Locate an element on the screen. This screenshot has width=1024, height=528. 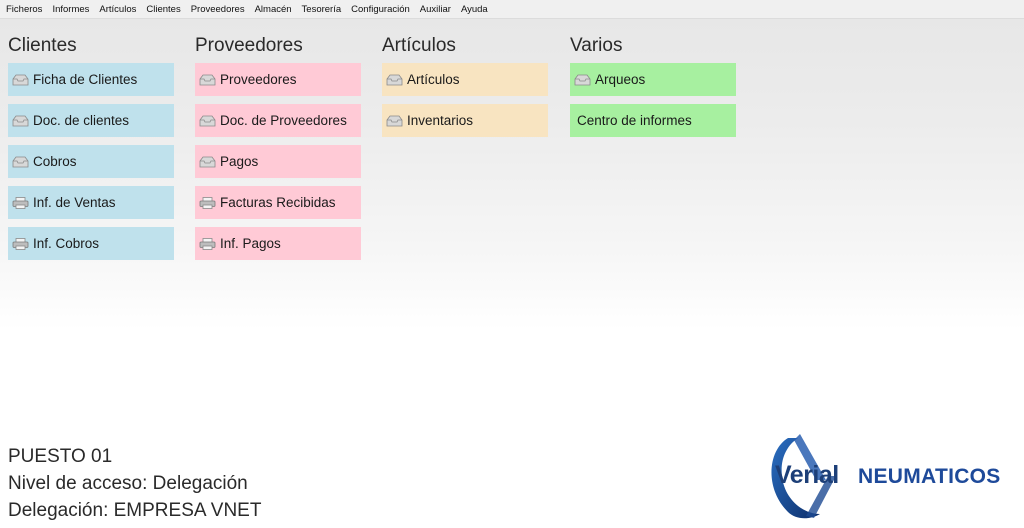
tile-articulos: Artículos is located at coordinates (465, 79).